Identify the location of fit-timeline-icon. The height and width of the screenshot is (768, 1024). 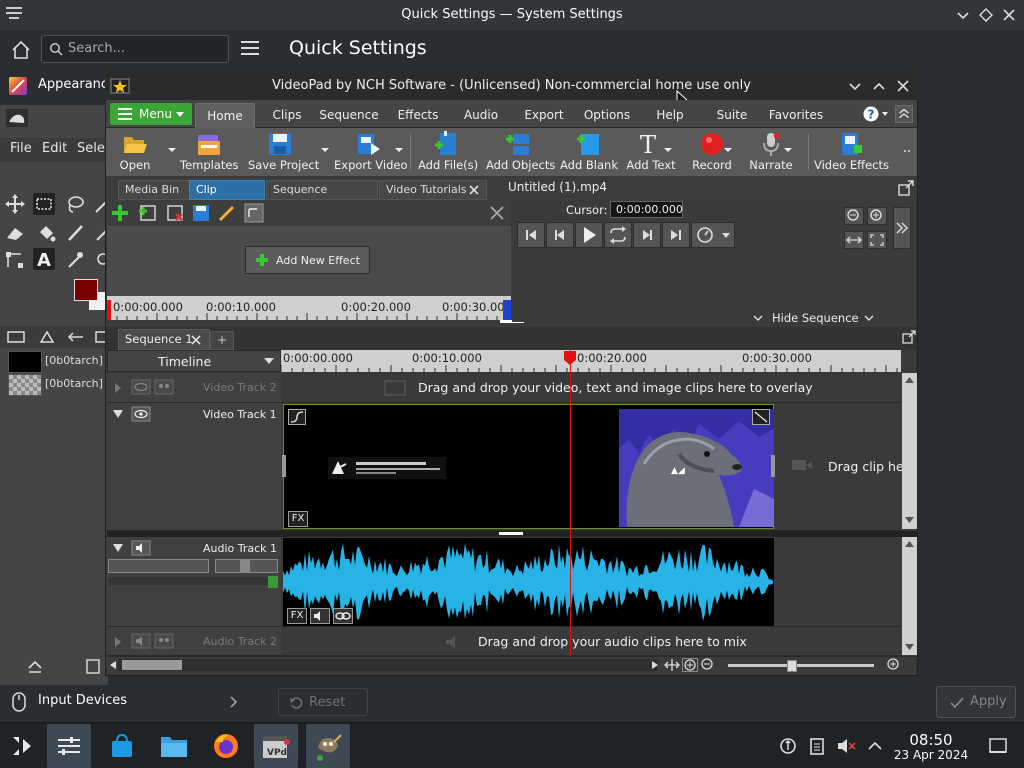
(672, 665).